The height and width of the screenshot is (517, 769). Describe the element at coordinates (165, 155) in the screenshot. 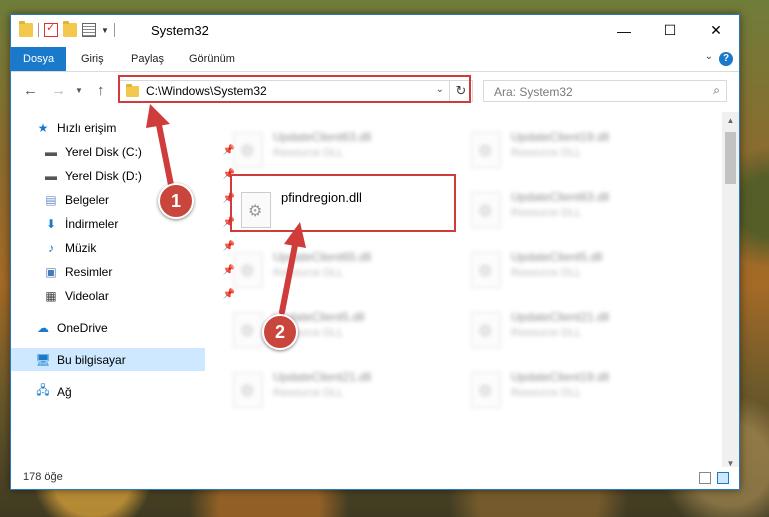

I see `arrow-1-shaft` at that location.